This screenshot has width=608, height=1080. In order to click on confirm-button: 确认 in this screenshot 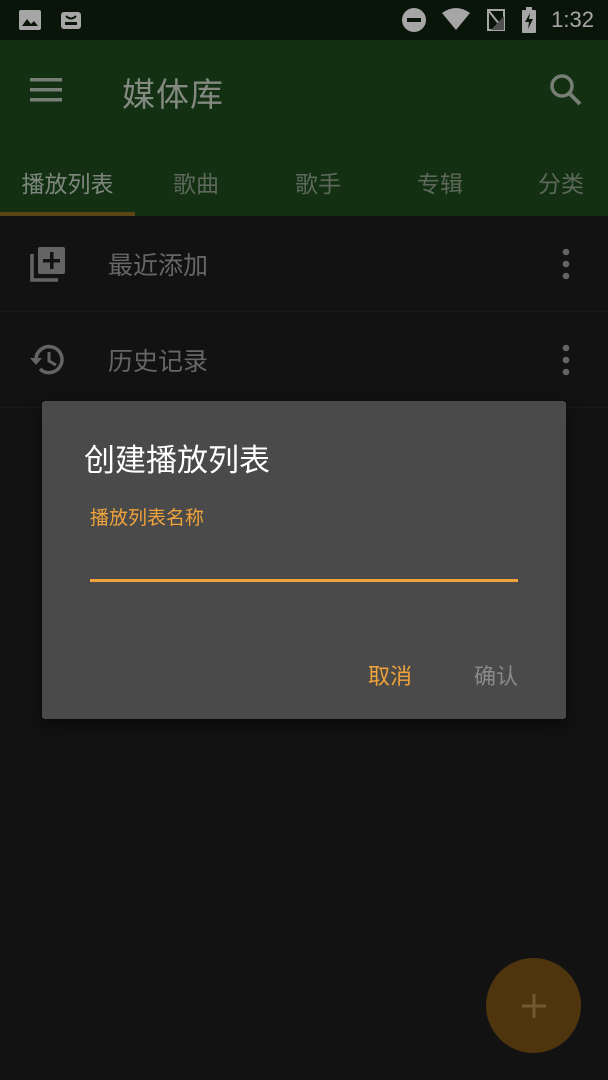, I will do `click(496, 675)`.